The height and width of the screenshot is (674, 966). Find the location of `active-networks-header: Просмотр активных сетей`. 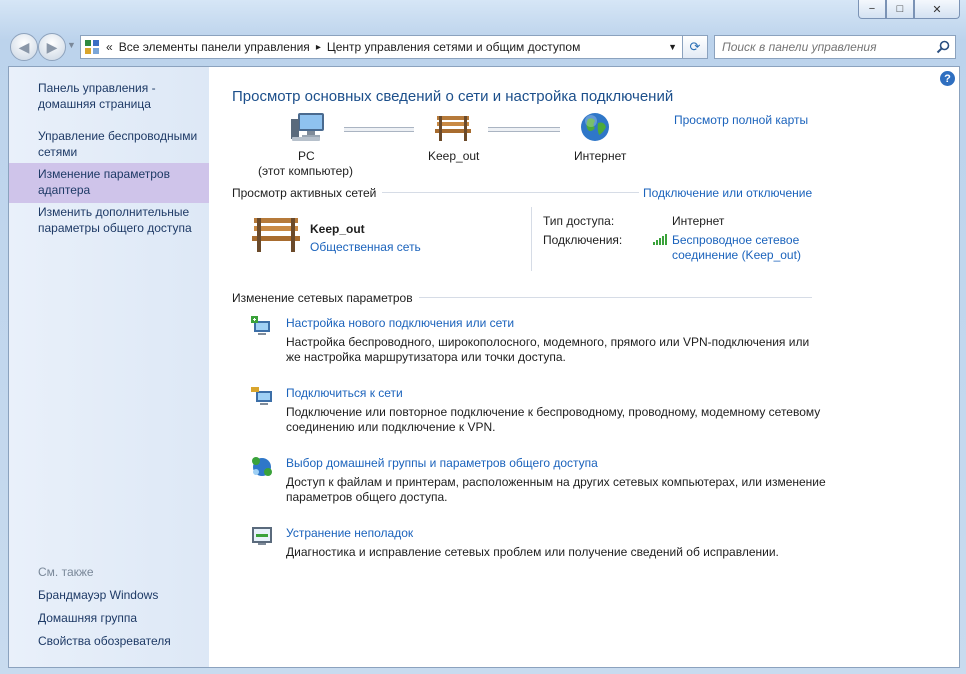

active-networks-header: Просмотр активных сетей is located at coordinates (307, 193).